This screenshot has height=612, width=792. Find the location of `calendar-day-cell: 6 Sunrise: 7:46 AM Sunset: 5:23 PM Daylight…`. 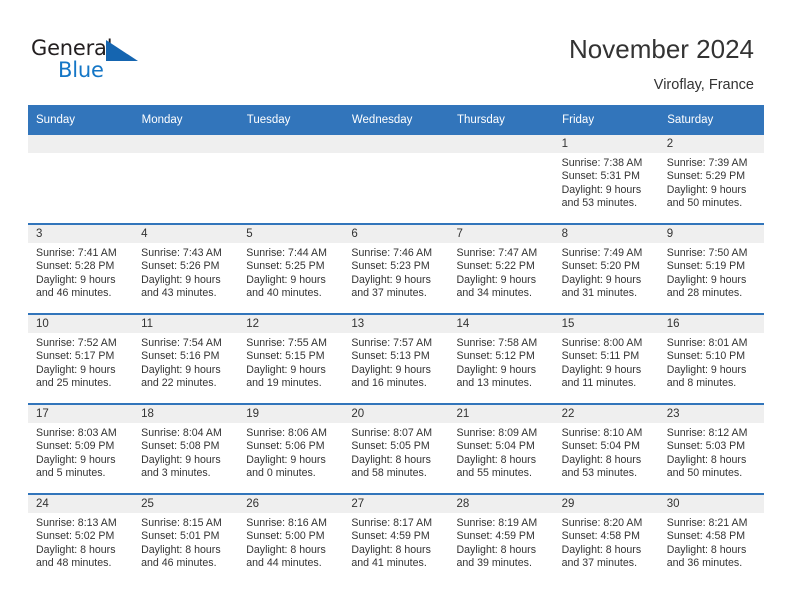

calendar-day-cell: 6 Sunrise: 7:46 AM Sunset: 5:23 PM Daylight… is located at coordinates (396, 268).